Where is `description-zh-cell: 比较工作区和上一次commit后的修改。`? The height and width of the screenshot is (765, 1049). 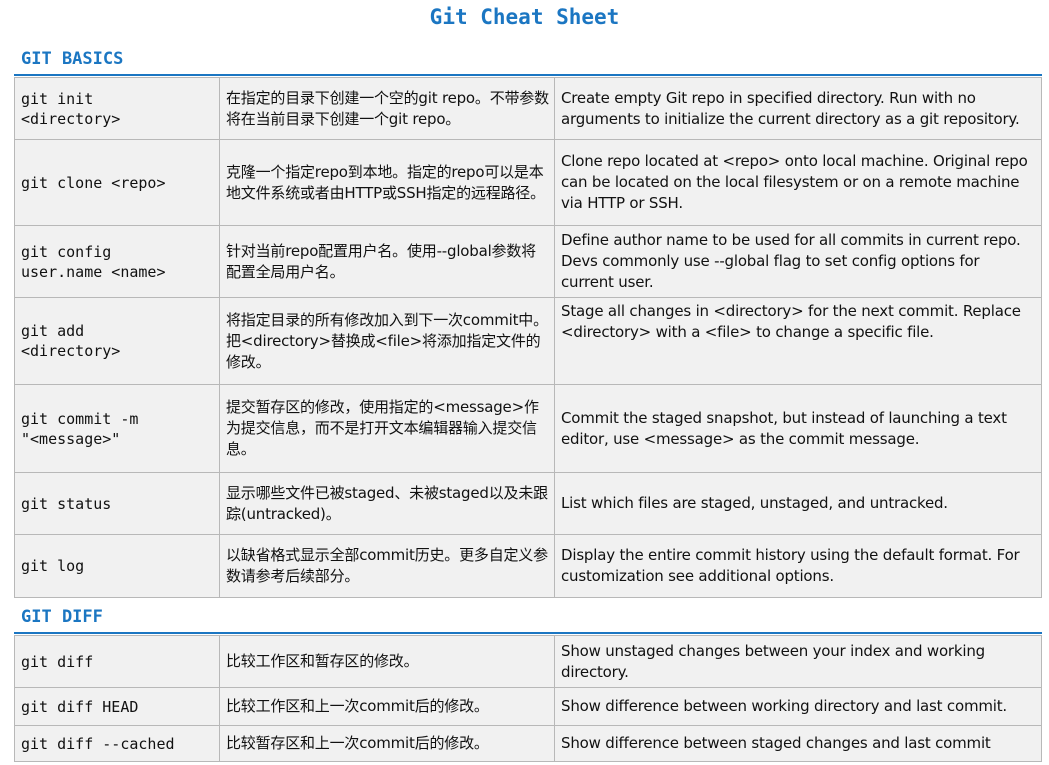 description-zh-cell: 比较工作区和上一次commit后的修改。 is located at coordinates (387, 706).